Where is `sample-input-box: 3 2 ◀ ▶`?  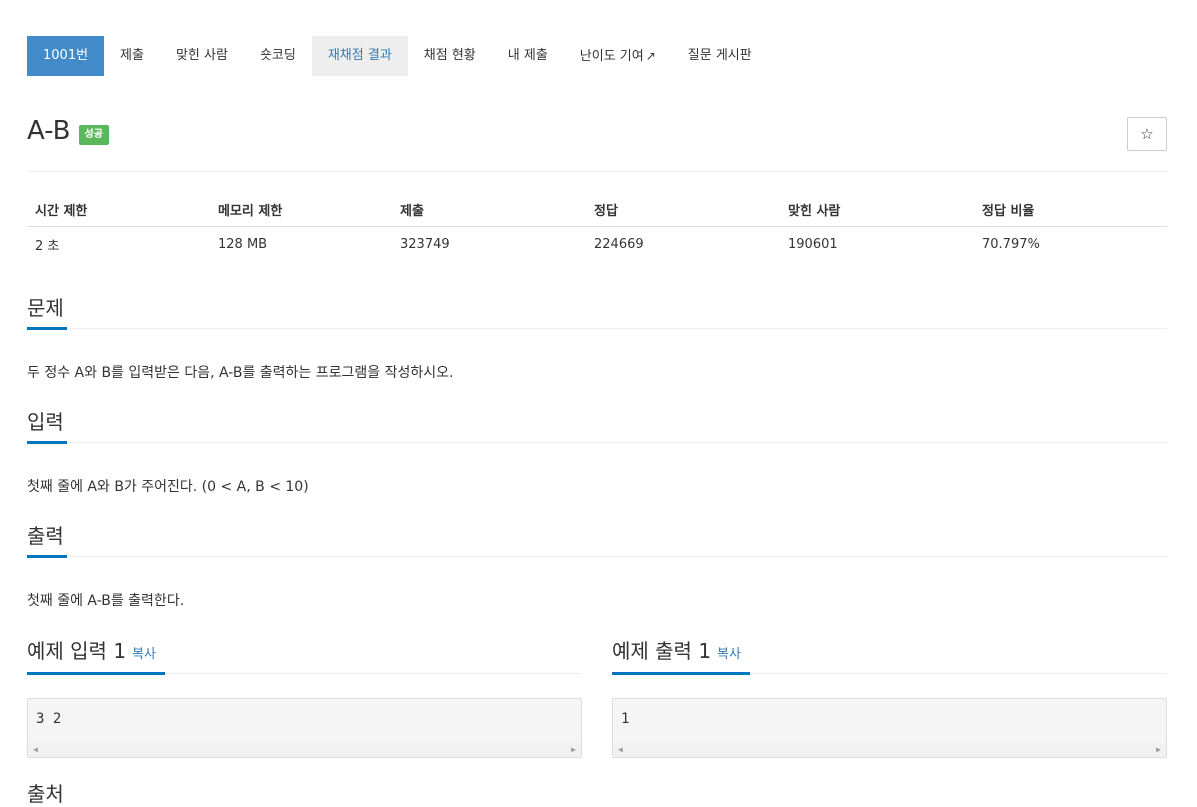
sample-input-box: 3 2 ◀ ▶ is located at coordinates (304, 728).